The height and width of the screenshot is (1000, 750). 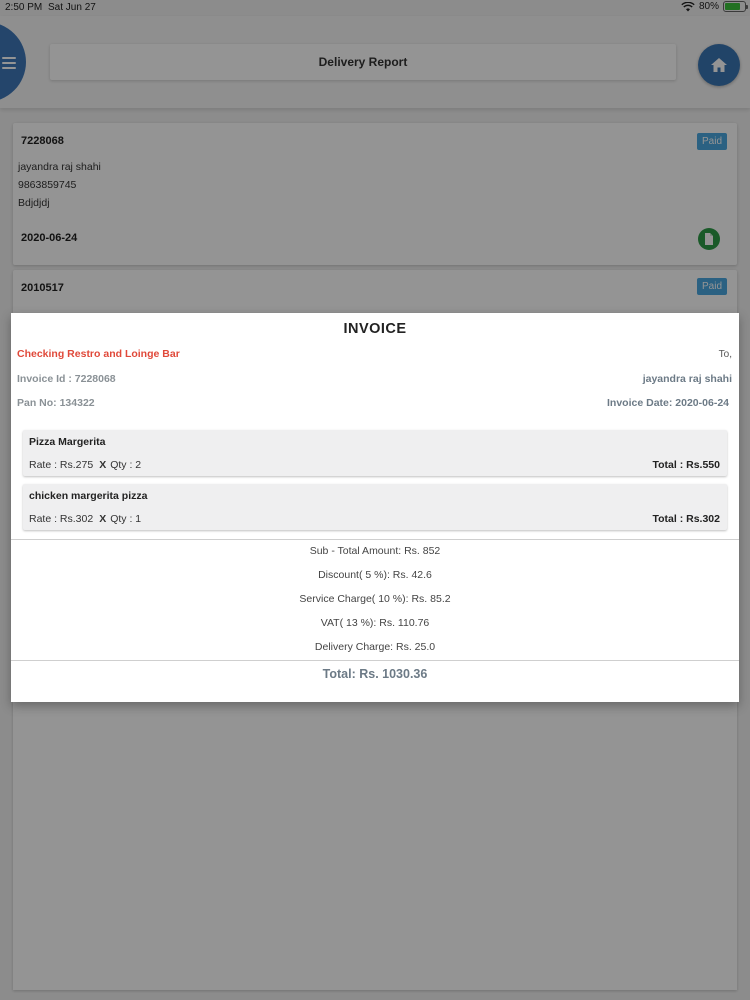 I want to click on subtotal: Sub - Total Amount: Rs. 852, so click(x=375, y=551).